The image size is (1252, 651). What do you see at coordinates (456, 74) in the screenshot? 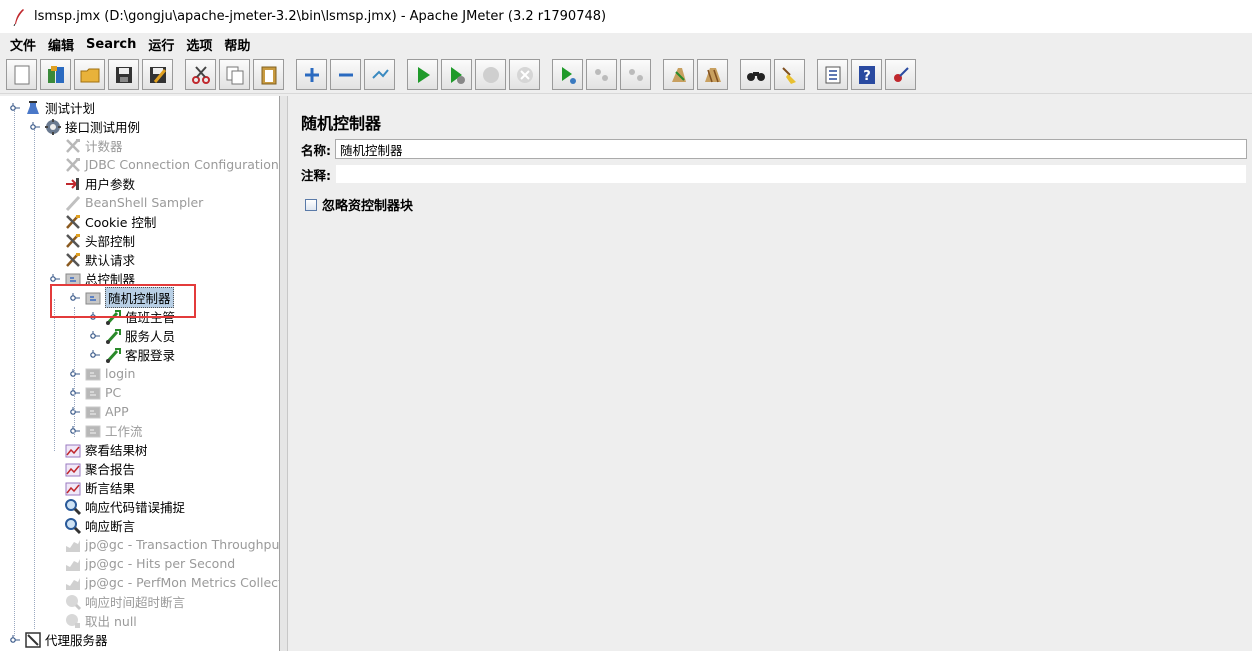
I see `start-no-pause-button` at bounding box center [456, 74].